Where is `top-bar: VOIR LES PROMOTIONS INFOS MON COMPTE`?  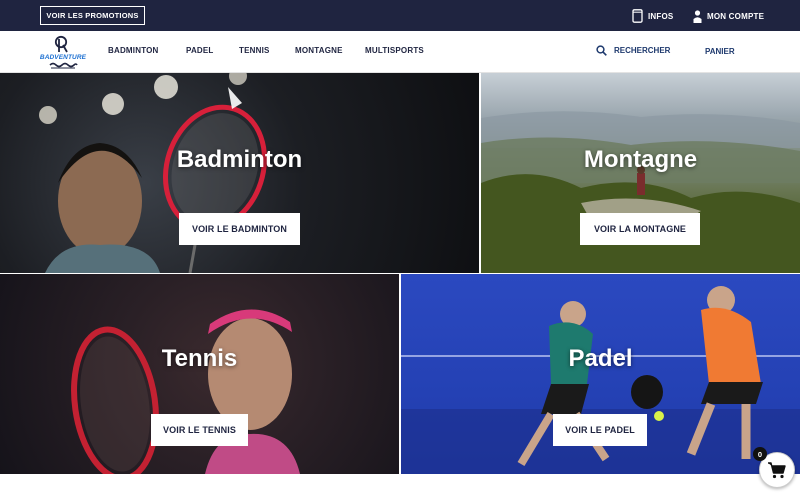 top-bar: VOIR LES PROMOTIONS INFOS MON COMPTE is located at coordinates (400, 15).